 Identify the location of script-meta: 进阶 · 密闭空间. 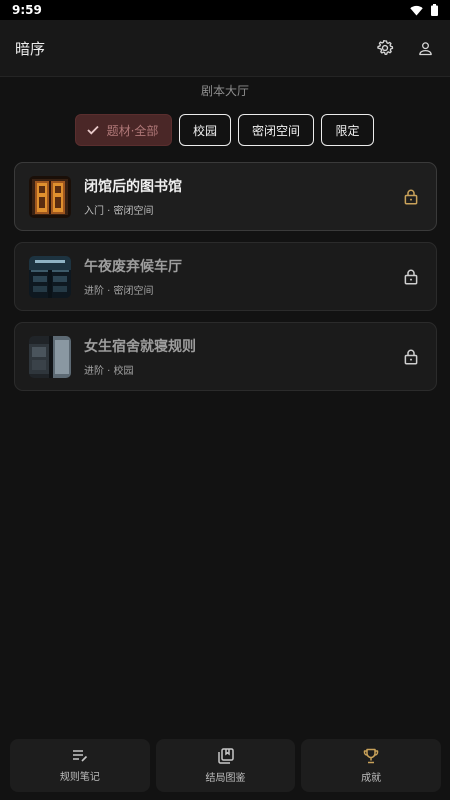
(119, 291).